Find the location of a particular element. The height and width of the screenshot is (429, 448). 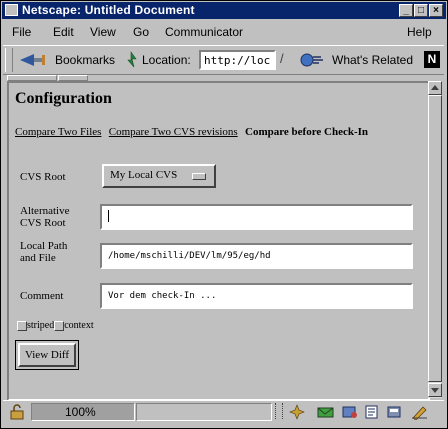

title-bar: Netscape: Untitled Document _ □ × is located at coordinates (224, 10).